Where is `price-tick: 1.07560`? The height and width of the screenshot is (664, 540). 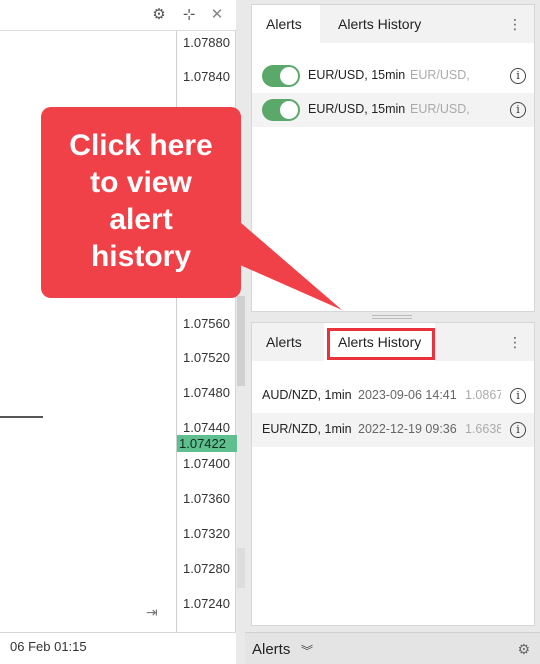
price-tick: 1.07560 is located at coordinates (206, 323).